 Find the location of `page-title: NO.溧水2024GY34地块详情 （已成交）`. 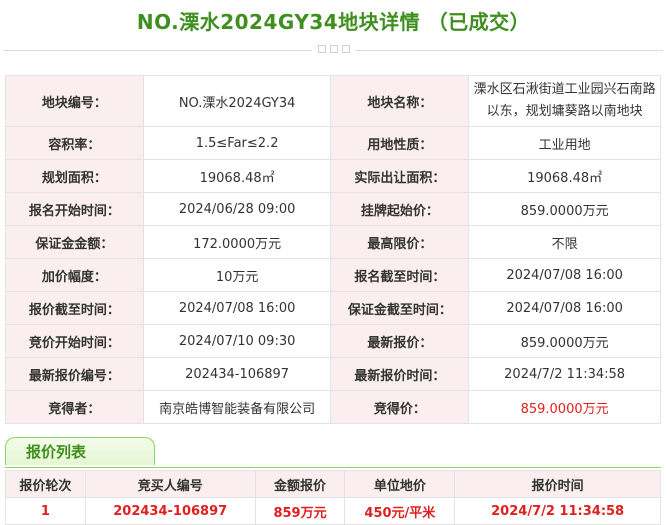

page-title: NO.溧水2024GY34地块详情 （已成交） is located at coordinates (333, 22).